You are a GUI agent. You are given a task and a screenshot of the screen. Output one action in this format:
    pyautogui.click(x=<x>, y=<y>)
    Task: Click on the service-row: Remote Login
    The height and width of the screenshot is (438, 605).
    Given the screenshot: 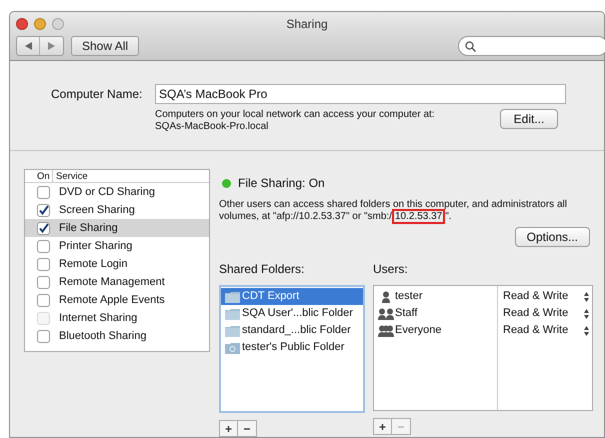 What is the action you would take?
    pyautogui.click(x=117, y=264)
    